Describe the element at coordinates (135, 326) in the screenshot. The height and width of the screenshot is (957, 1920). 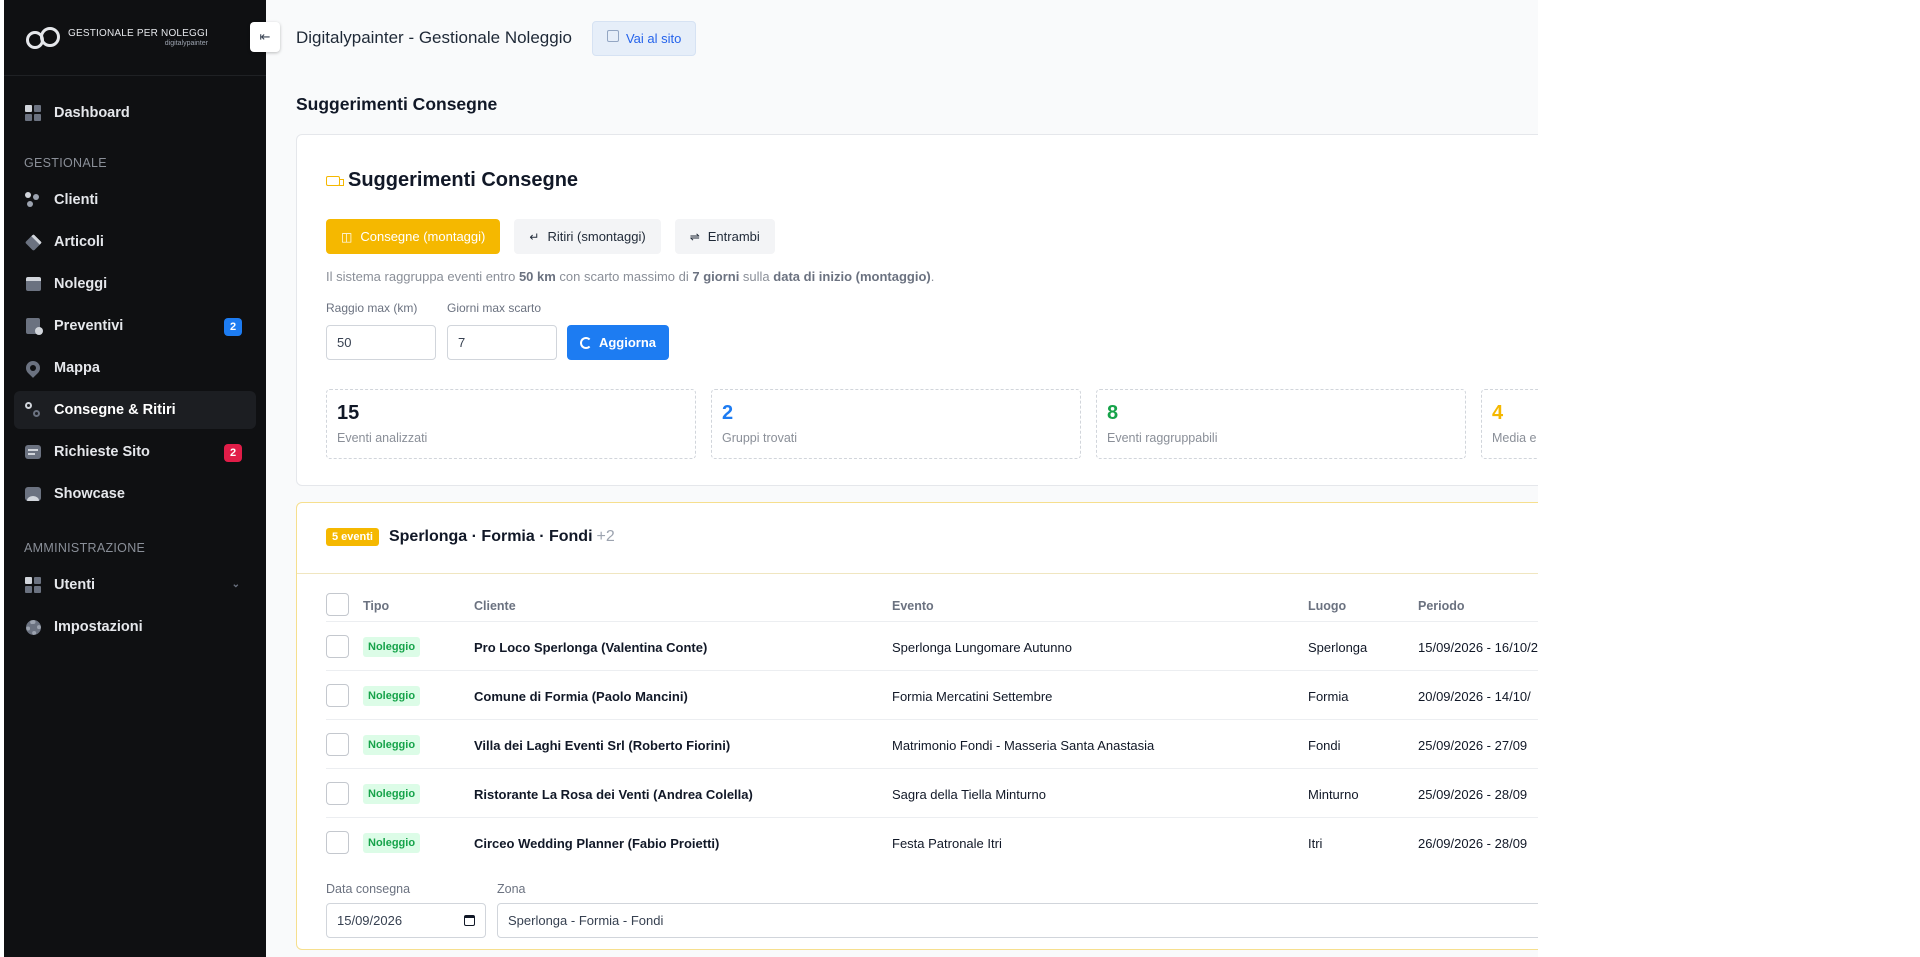
I see `sidebar-item-preventivi: Preventivi 2` at that location.